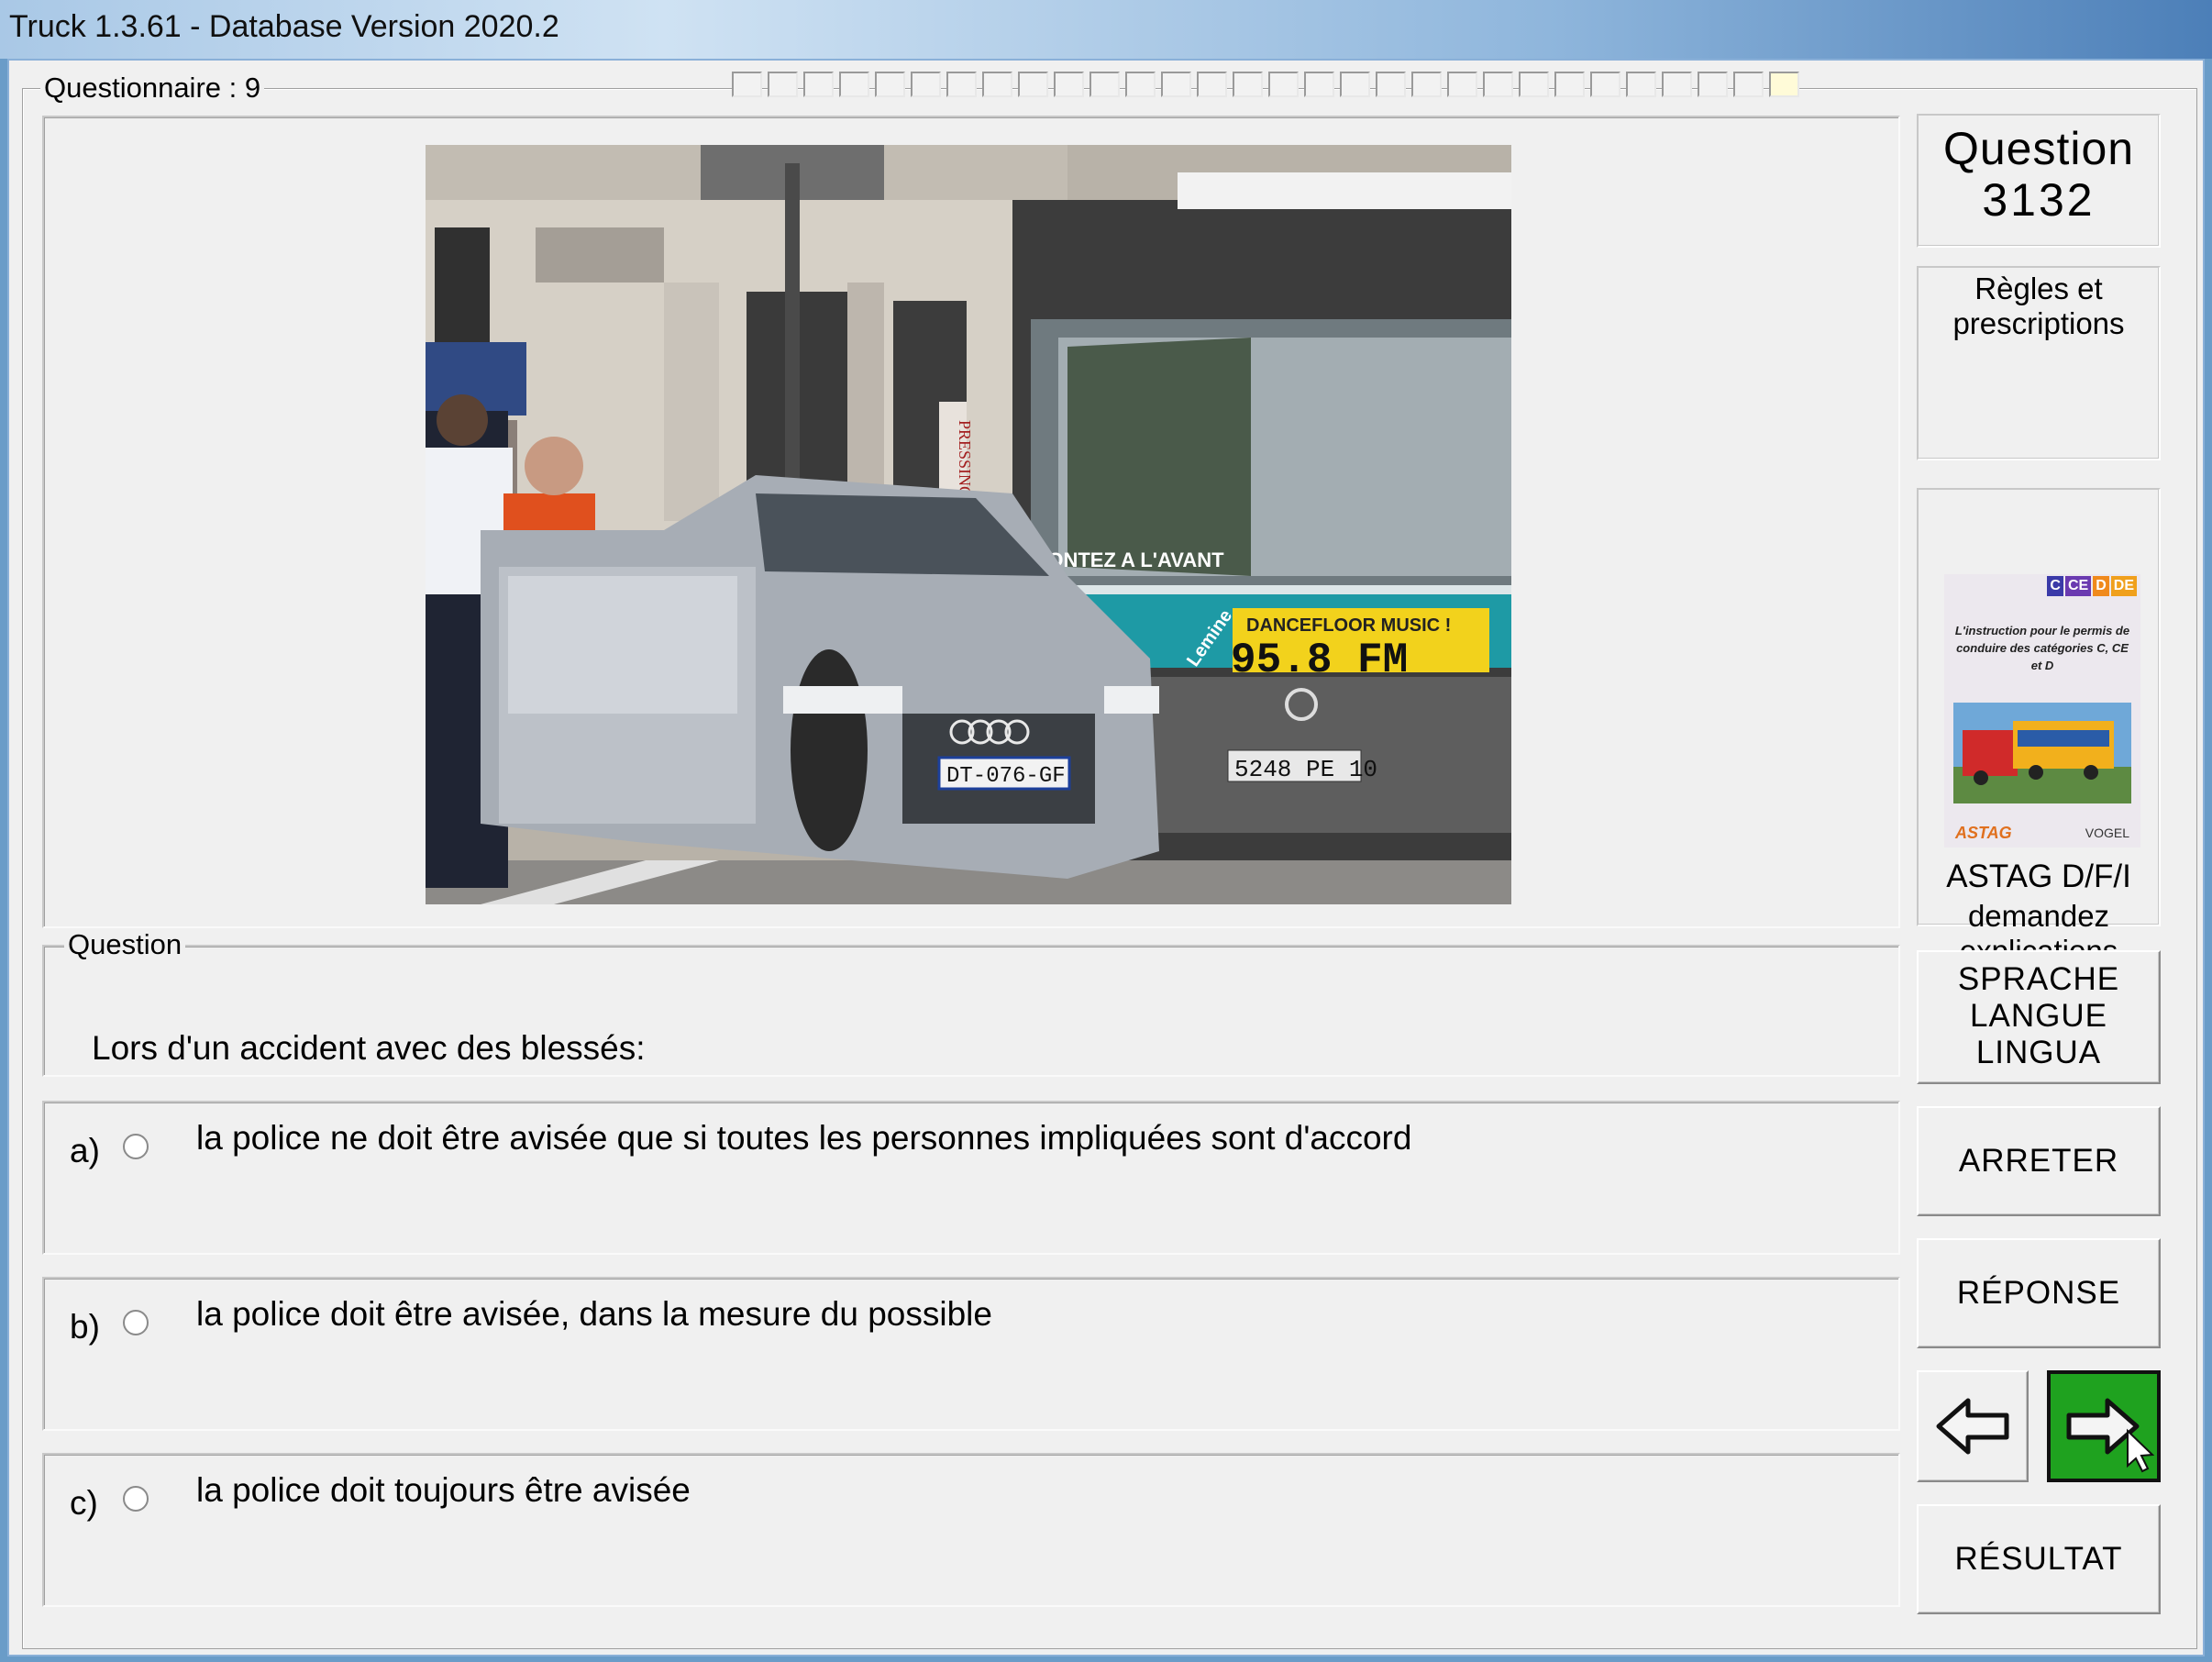  Describe the element at coordinates (1306, 769) in the screenshot. I see `photo-bus-plate: 5248 PE 10` at that location.